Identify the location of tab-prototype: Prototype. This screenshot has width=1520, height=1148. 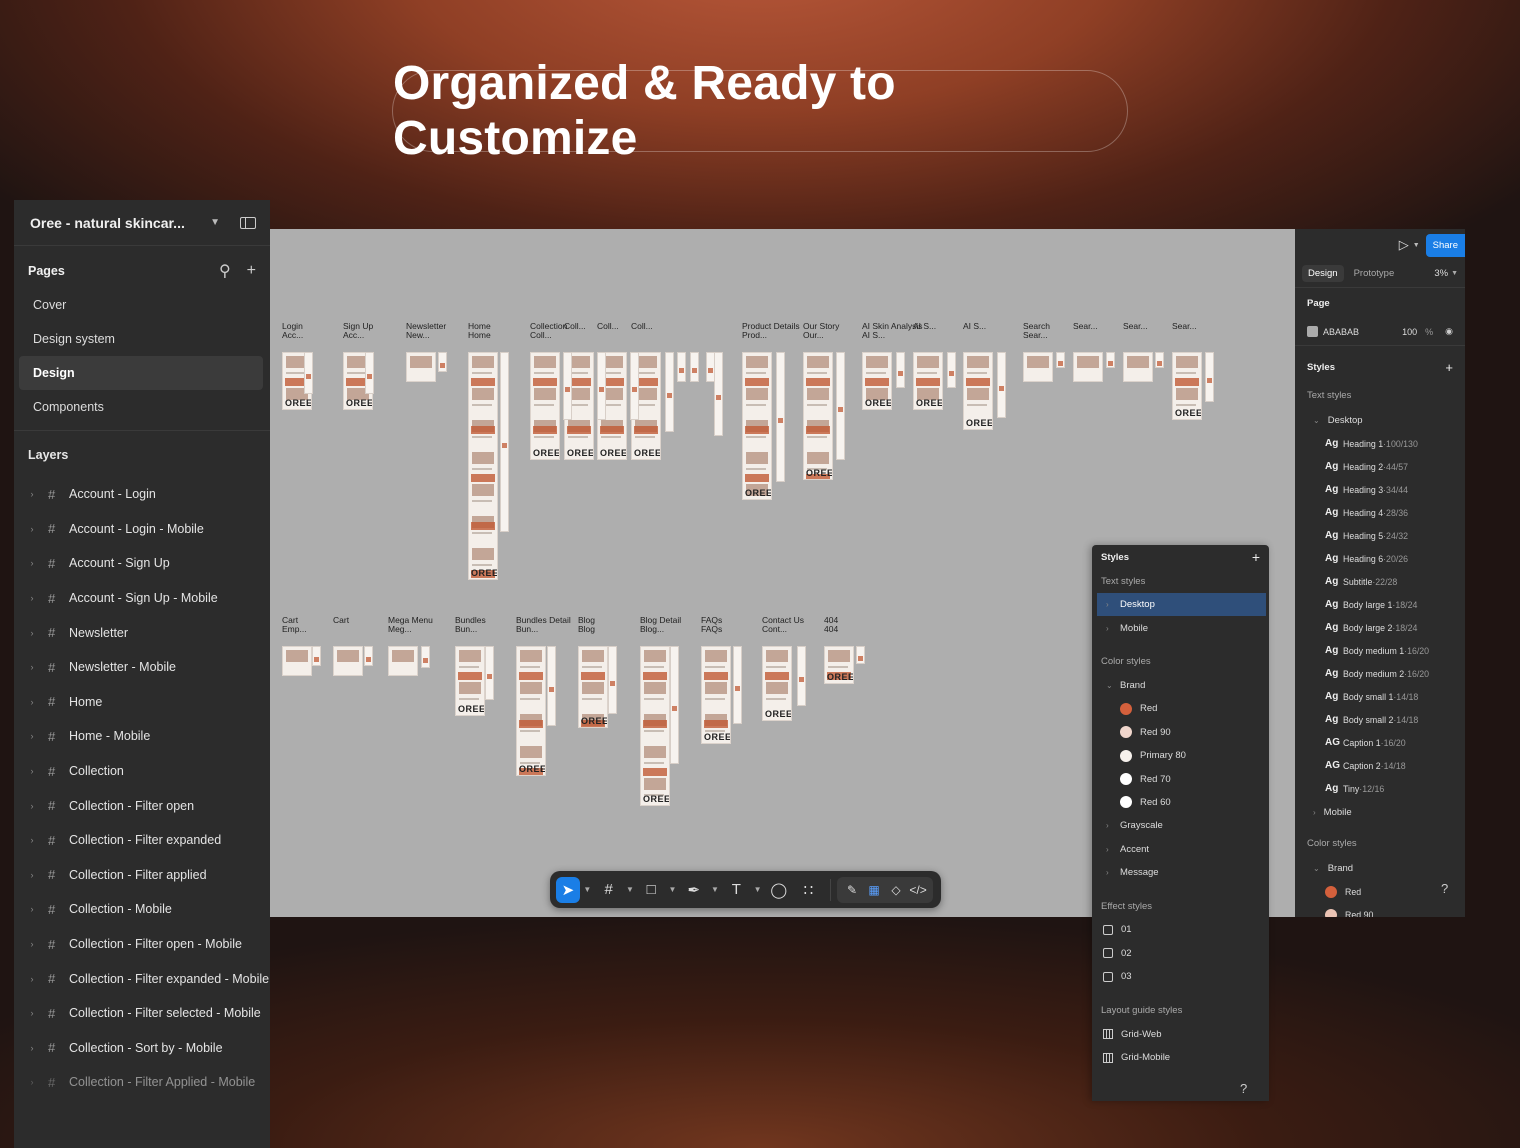
(1374, 273).